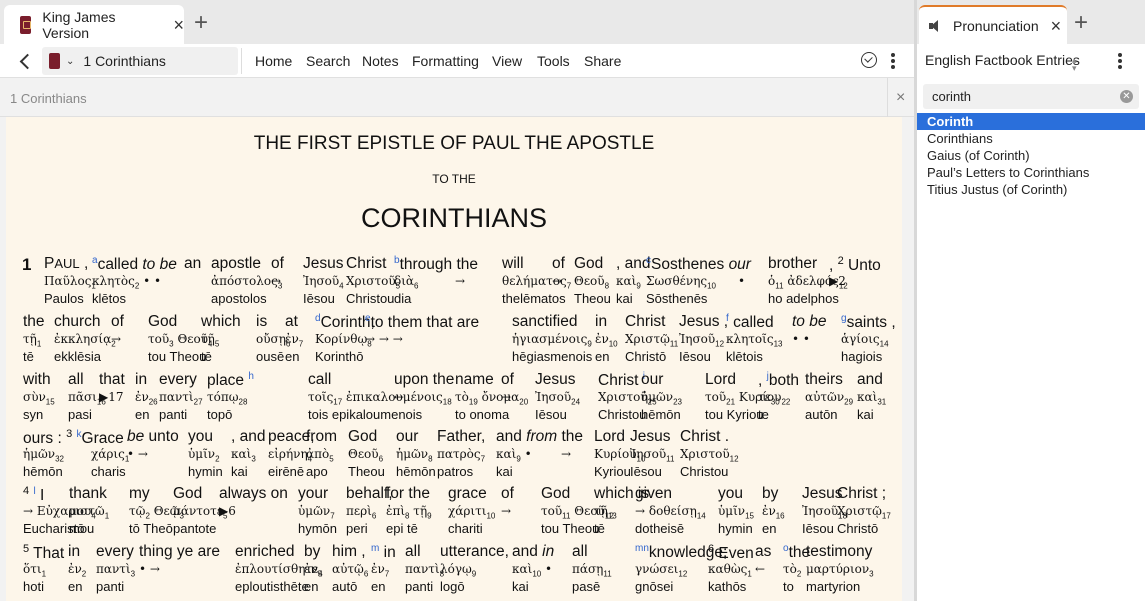  Describe the element at coordinates (1002, 60) in the screenshot. I see `factbook-title: English Factbook Entries` at that location.